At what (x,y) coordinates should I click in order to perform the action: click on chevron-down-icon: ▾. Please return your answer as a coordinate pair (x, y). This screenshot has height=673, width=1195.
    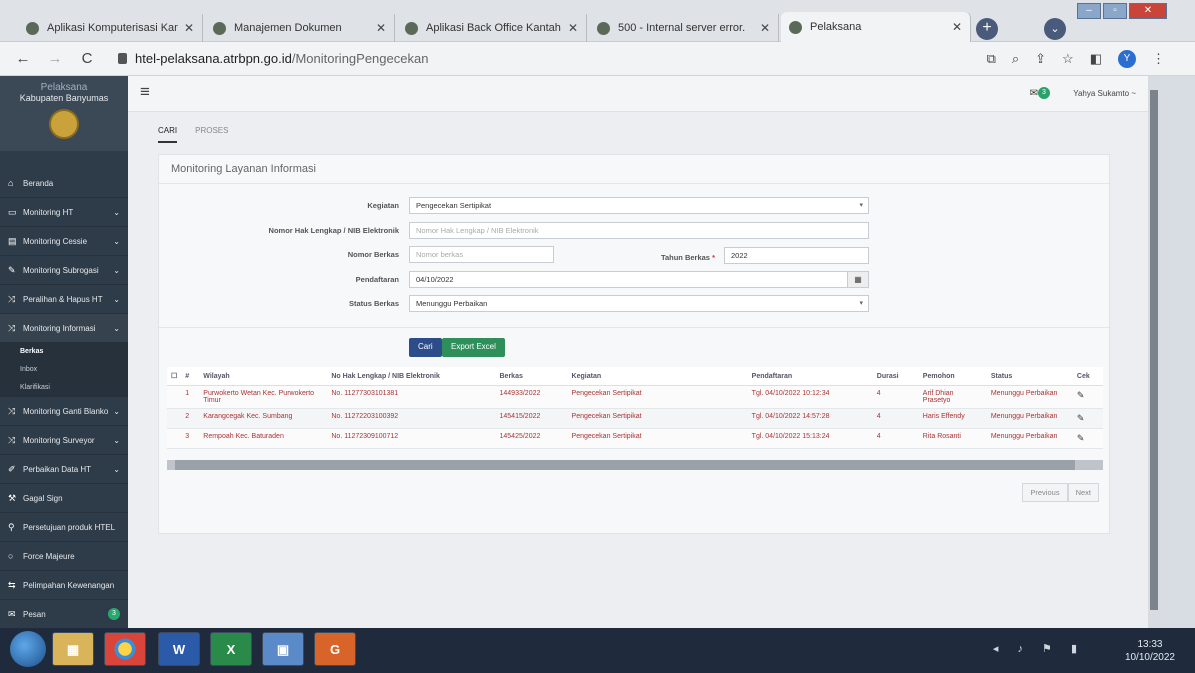
    Looking at the image, I should click on (861, 303).